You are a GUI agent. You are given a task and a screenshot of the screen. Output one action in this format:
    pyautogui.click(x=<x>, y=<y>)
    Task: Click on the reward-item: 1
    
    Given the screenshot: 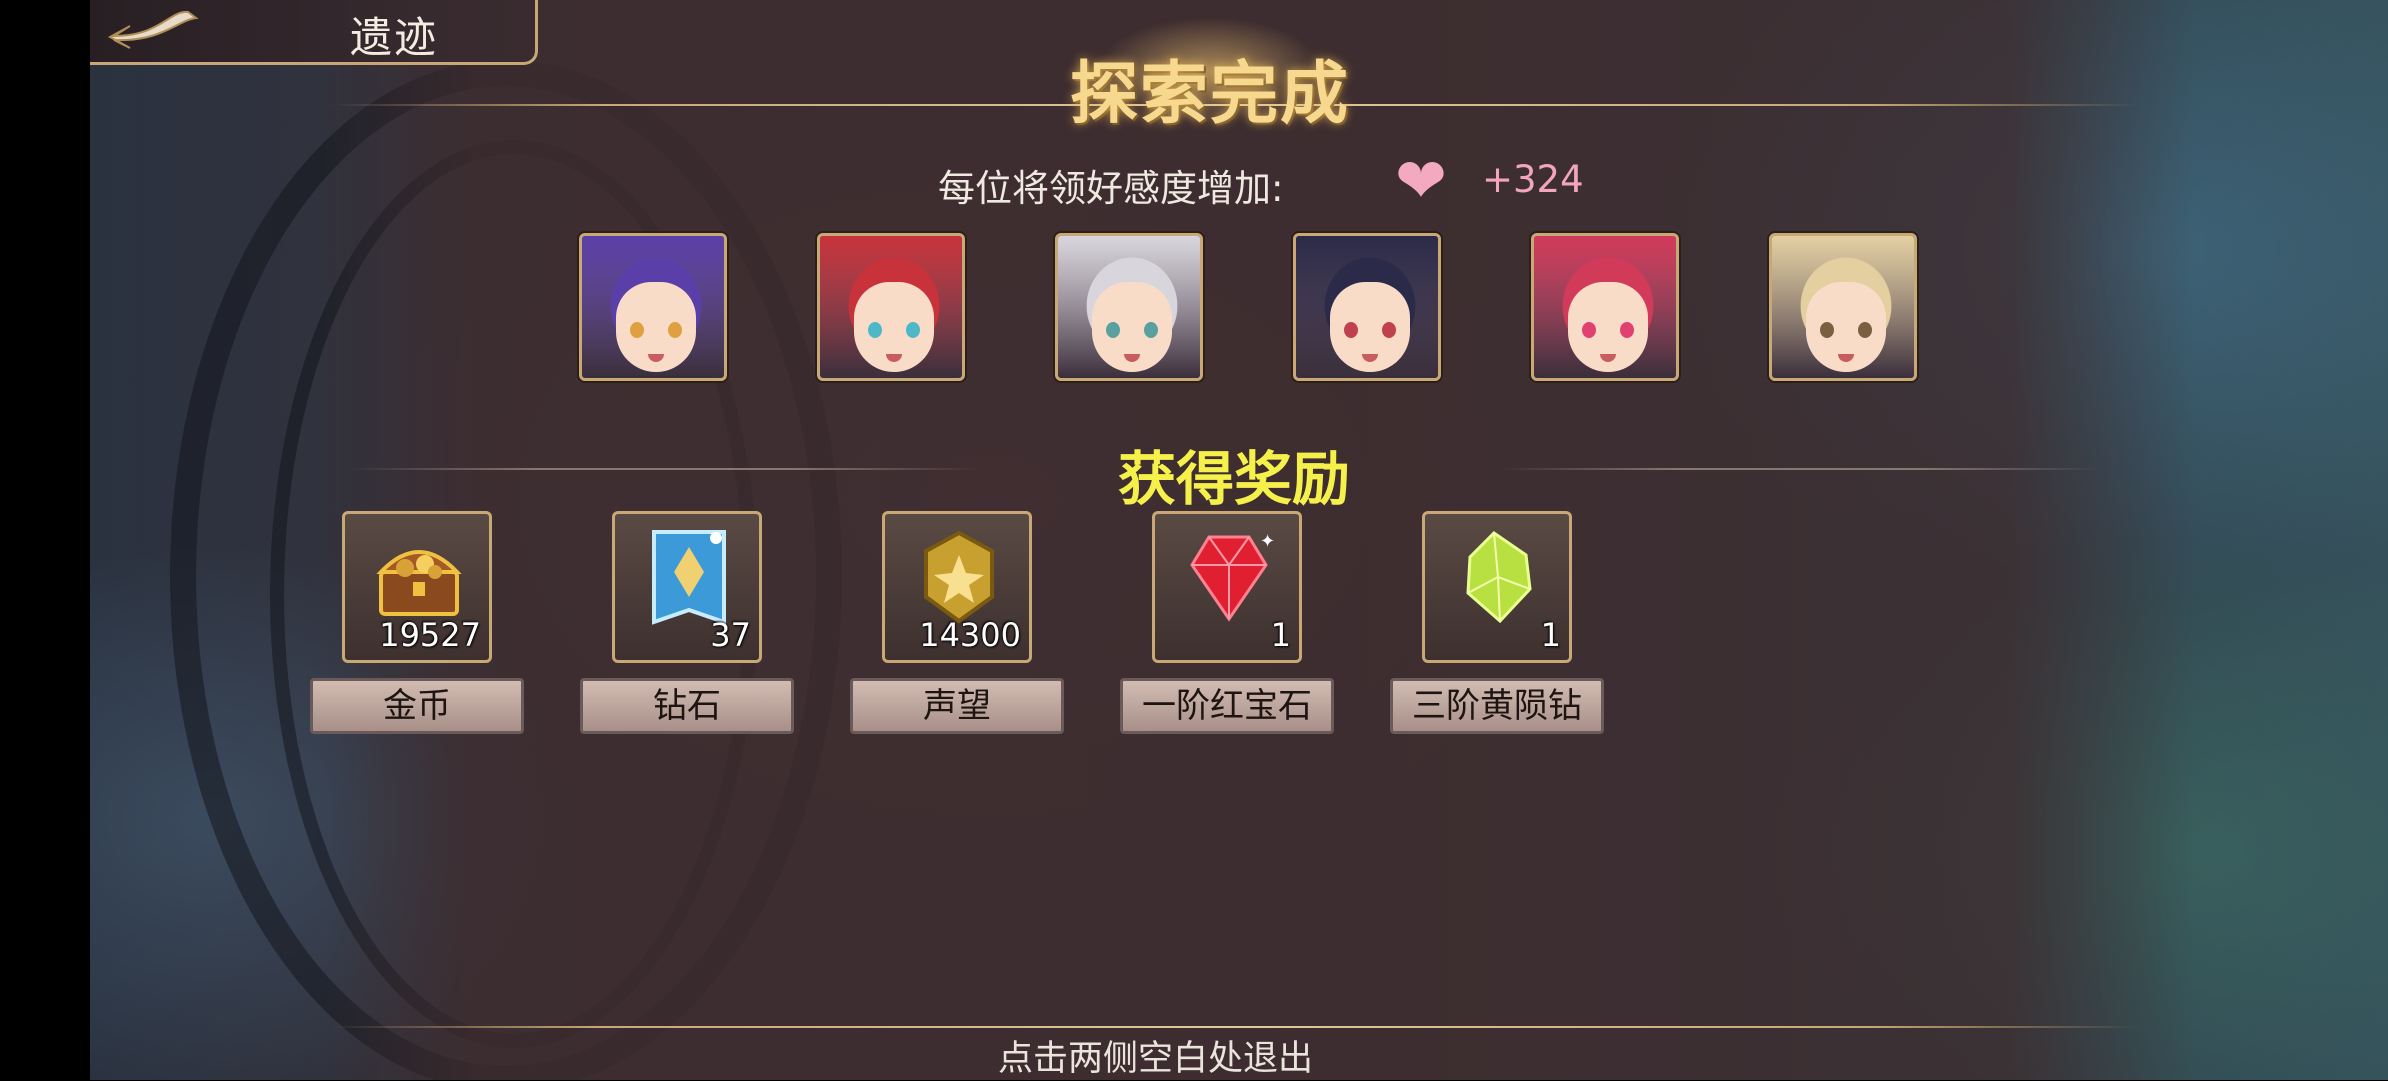 What is the action you would take?
    pyautogui.click(x=1497, y=587)
    